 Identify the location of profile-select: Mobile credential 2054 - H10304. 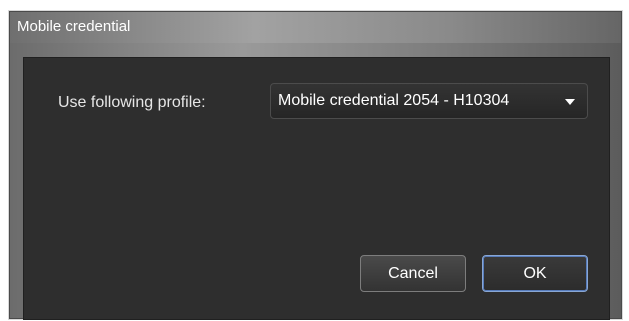
(429, 101).